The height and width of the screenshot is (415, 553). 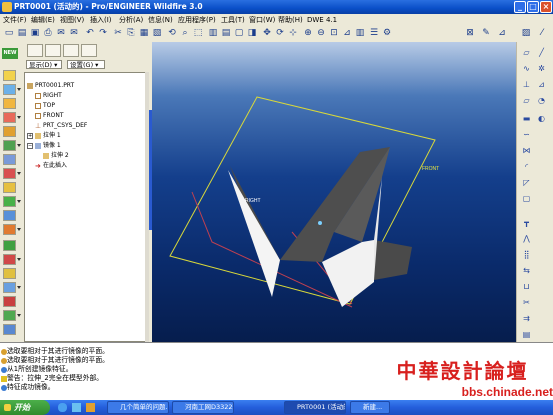 What do you see at coordinates (526, 287) in the screenshot?
I see `merge-tool-icon: ⊔` at bounding box center [526, 287].